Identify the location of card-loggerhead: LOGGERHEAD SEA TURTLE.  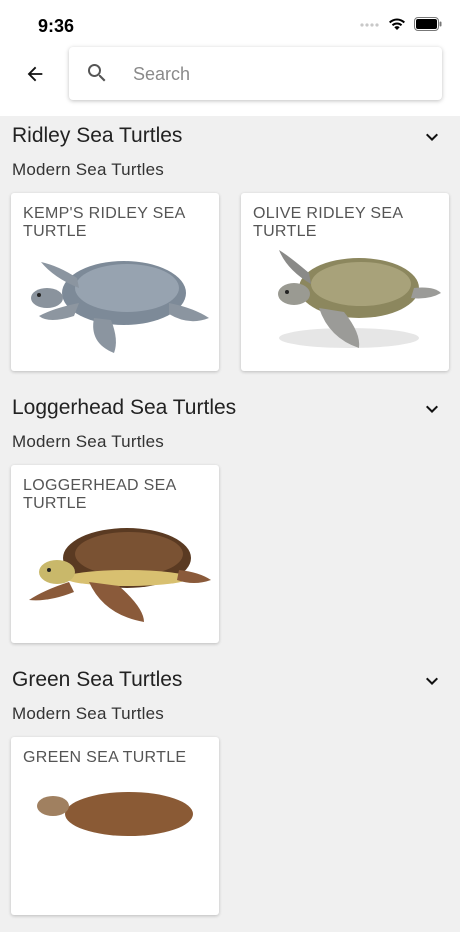
(115, 554).